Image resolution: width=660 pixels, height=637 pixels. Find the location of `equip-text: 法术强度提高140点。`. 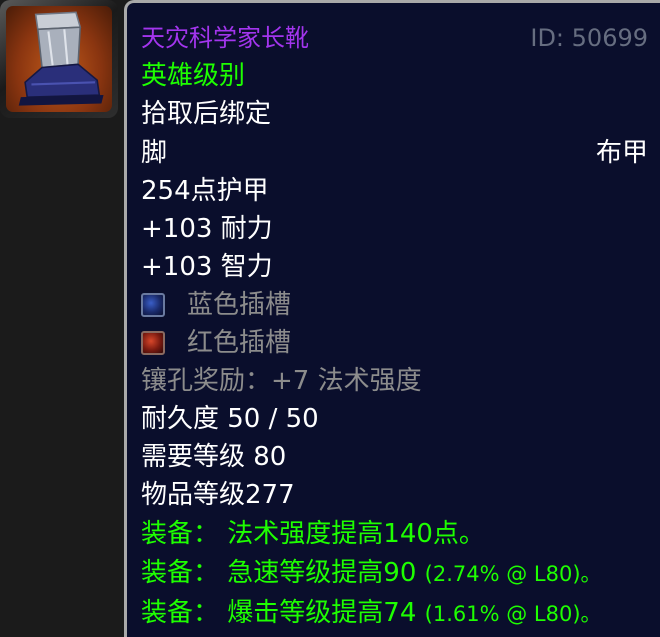

equip-text: 法术强度提高140点。 is located at coordinates (356, 534).